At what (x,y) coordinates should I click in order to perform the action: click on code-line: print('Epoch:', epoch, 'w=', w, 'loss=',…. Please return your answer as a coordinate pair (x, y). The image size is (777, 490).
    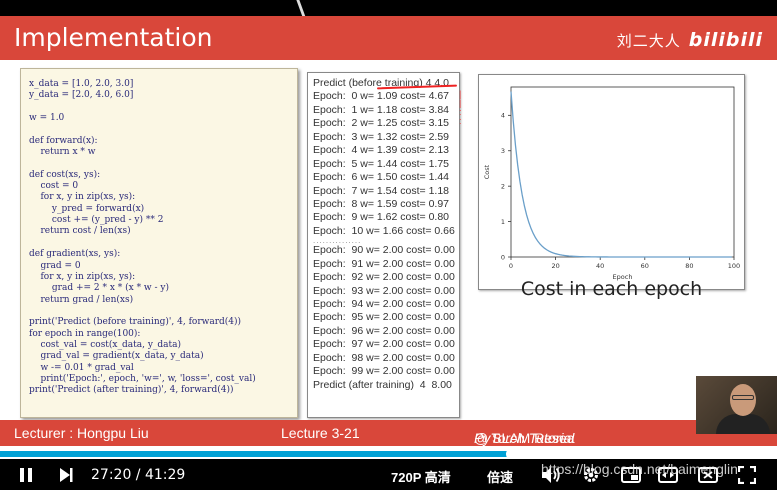
    Looking at the image, I should click on (142, 378).